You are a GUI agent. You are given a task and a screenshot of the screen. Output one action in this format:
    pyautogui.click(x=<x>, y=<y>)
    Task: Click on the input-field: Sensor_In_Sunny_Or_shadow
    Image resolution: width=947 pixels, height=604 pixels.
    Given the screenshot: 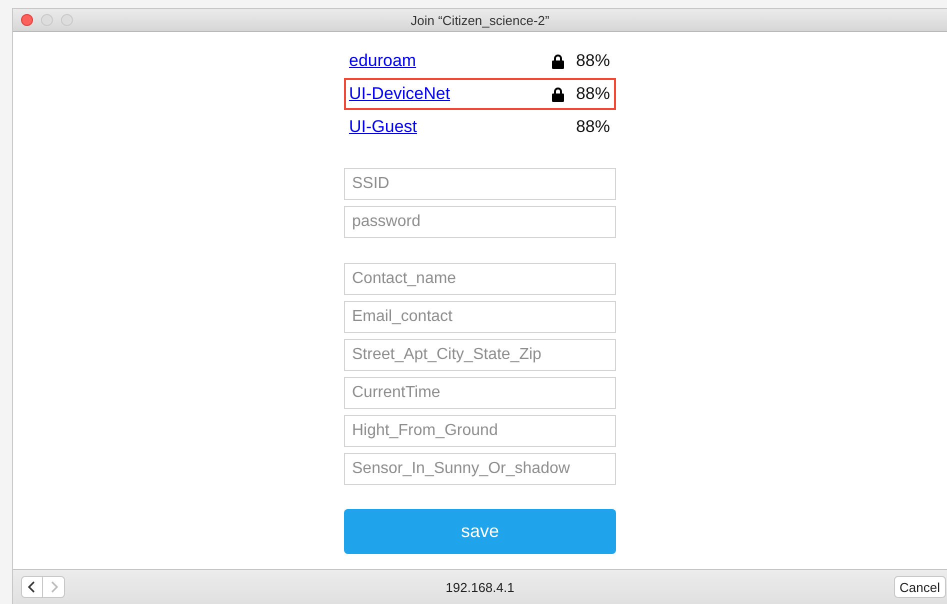 What is the action you would take?
    pyautogui.click(x=480, y=469)
    